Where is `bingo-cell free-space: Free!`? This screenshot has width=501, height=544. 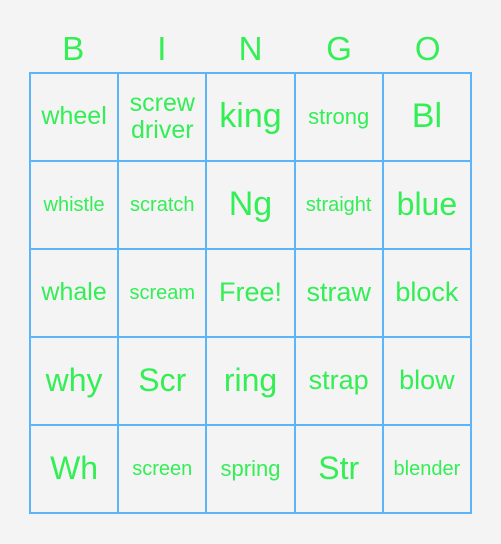
bingo-cell free-space: Free! is located at coordinates (250, 293).